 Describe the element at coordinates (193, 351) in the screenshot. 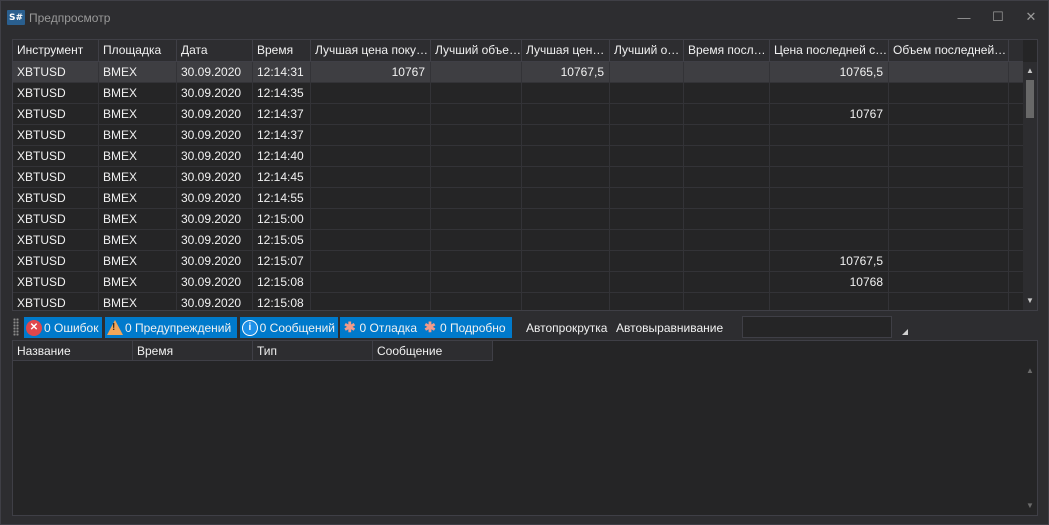

I see `log-column-header: Время` at that location.